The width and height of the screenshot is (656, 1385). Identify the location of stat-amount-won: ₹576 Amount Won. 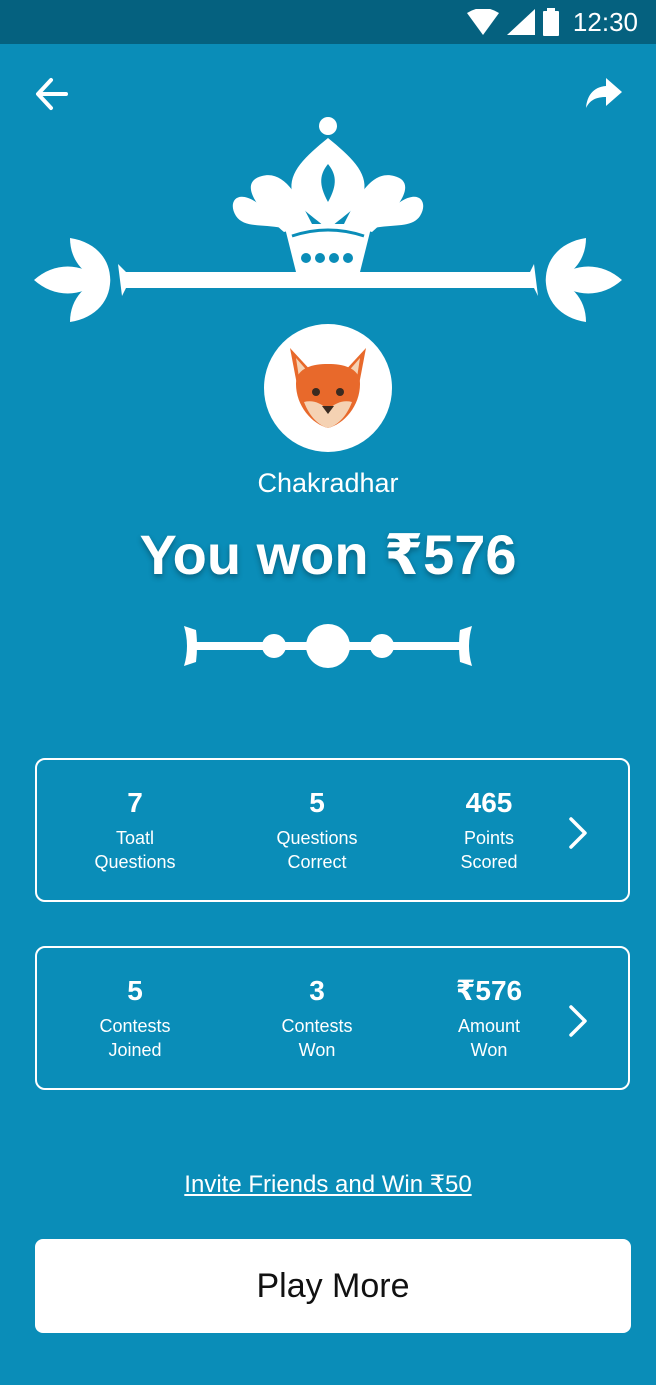
(489, 1018).